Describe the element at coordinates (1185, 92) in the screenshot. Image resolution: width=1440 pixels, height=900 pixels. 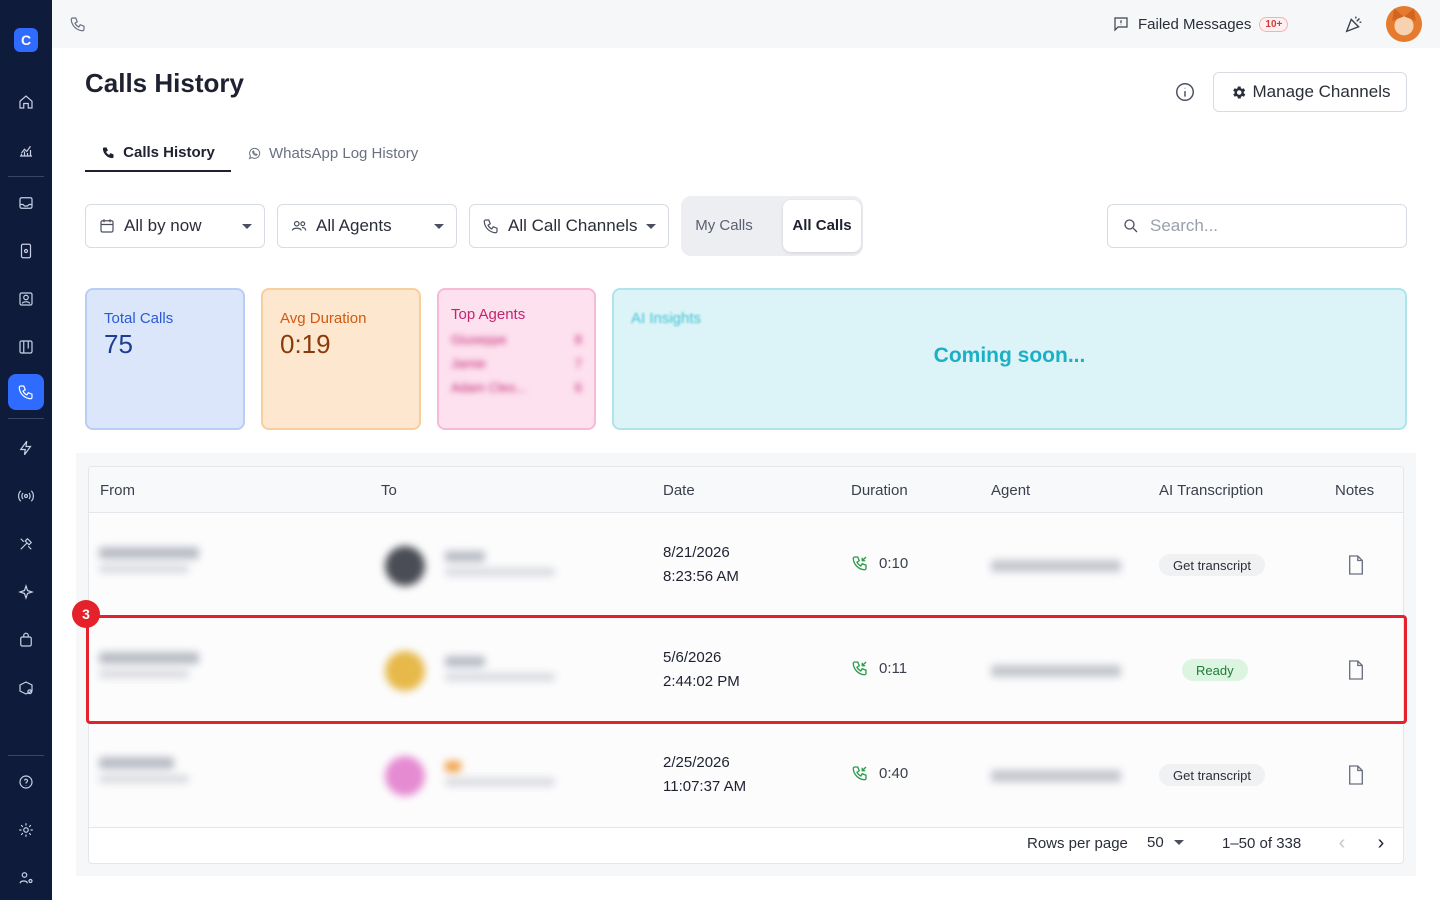
I see `info-icon` at that location.